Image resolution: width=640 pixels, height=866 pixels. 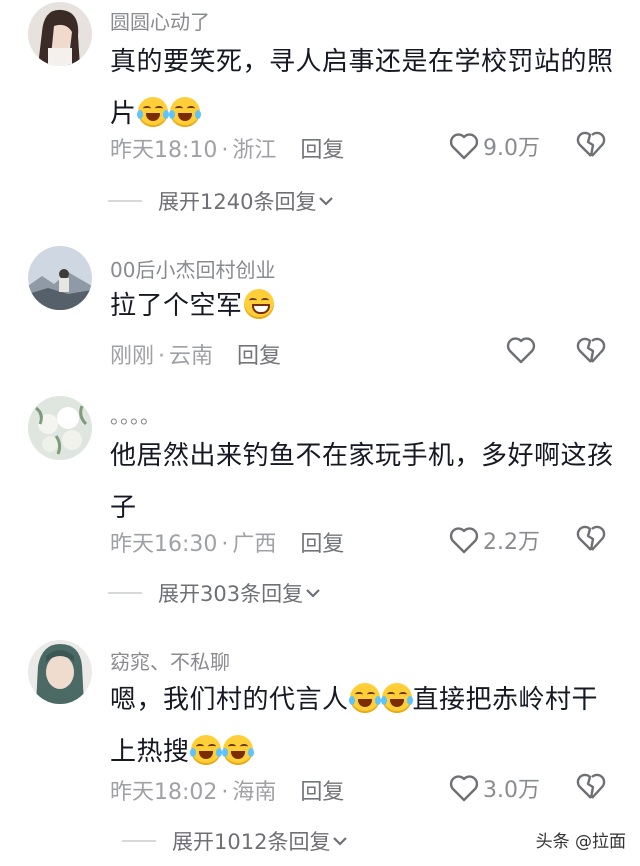 What do you see at coordinates (362, 482) in the screenshot?
I see `comment-text-content: 他居然出来钓鱼不在家玩手机，多好啊这孩子` at bounding box center [362, 482].